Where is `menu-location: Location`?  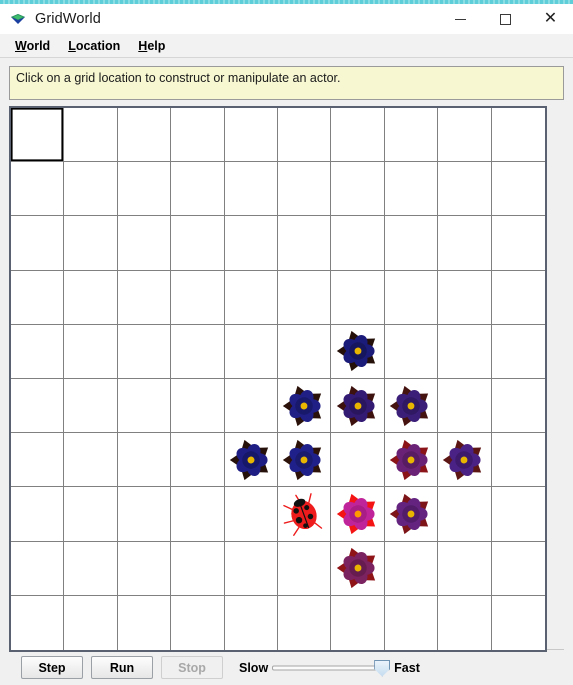
menu-location: Location is located at coordinates (94, 46).